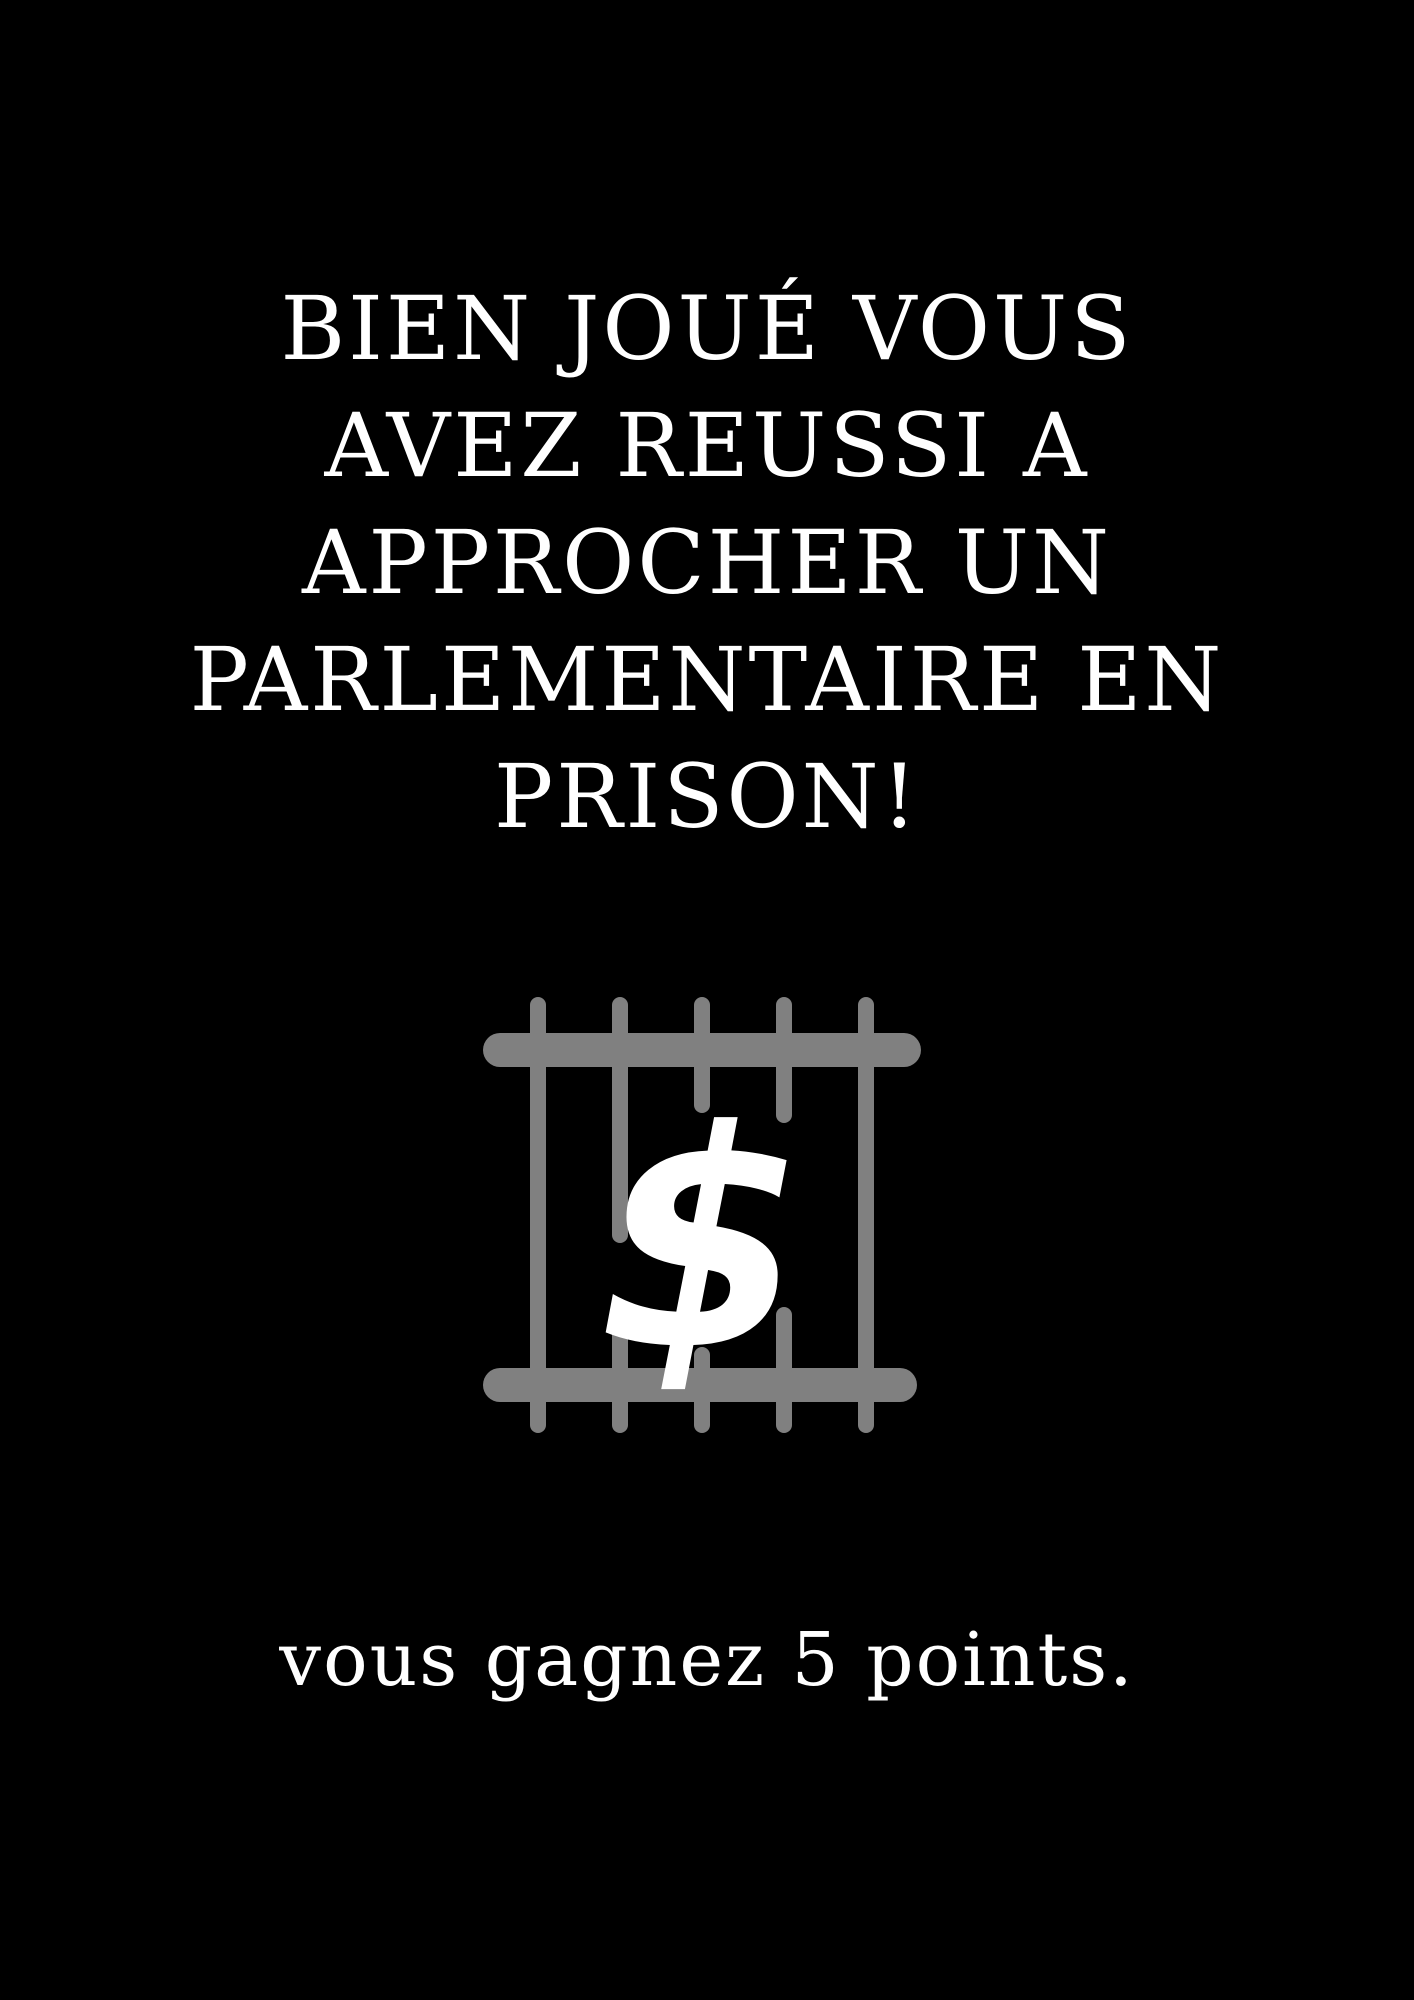 The image size is (1414, 2000). What do you see at coordinates (707, 1660) in the screenshot?
I see `points-text: vous gagnez 5 points.` at bounding box center [707, 1660].